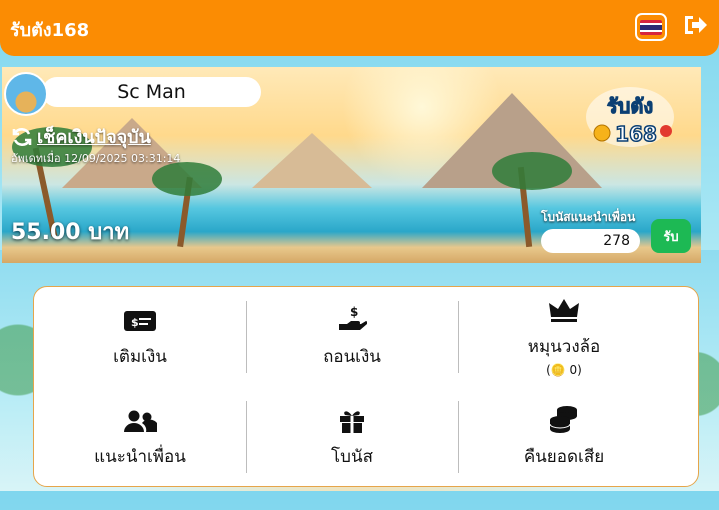  I want to click on menu-item-withdraw: $ ถอนเงิน, so click(352, 337).